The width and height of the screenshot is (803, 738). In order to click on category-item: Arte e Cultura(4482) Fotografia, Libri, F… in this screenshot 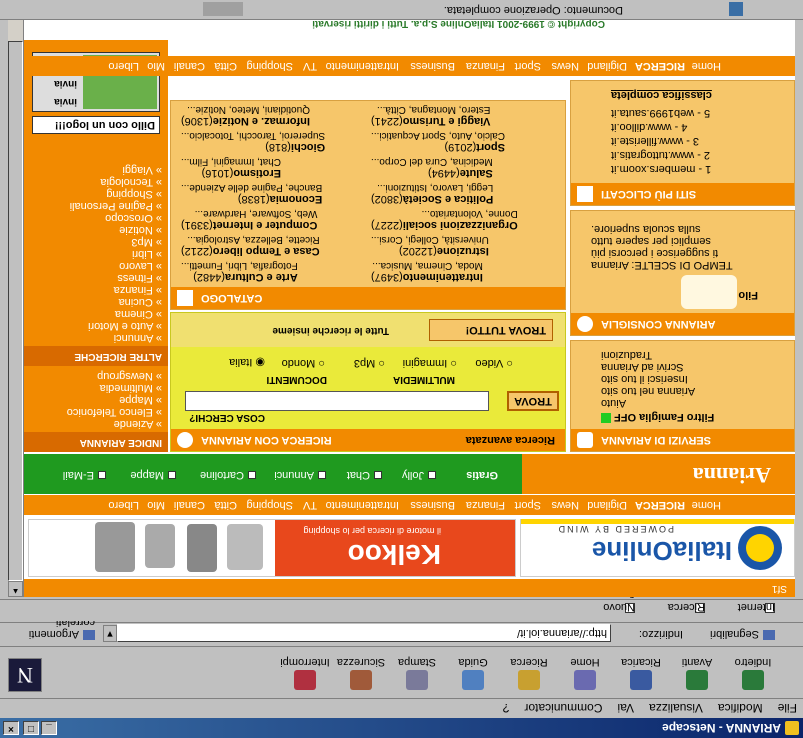, I will do `click(239, 271)`.